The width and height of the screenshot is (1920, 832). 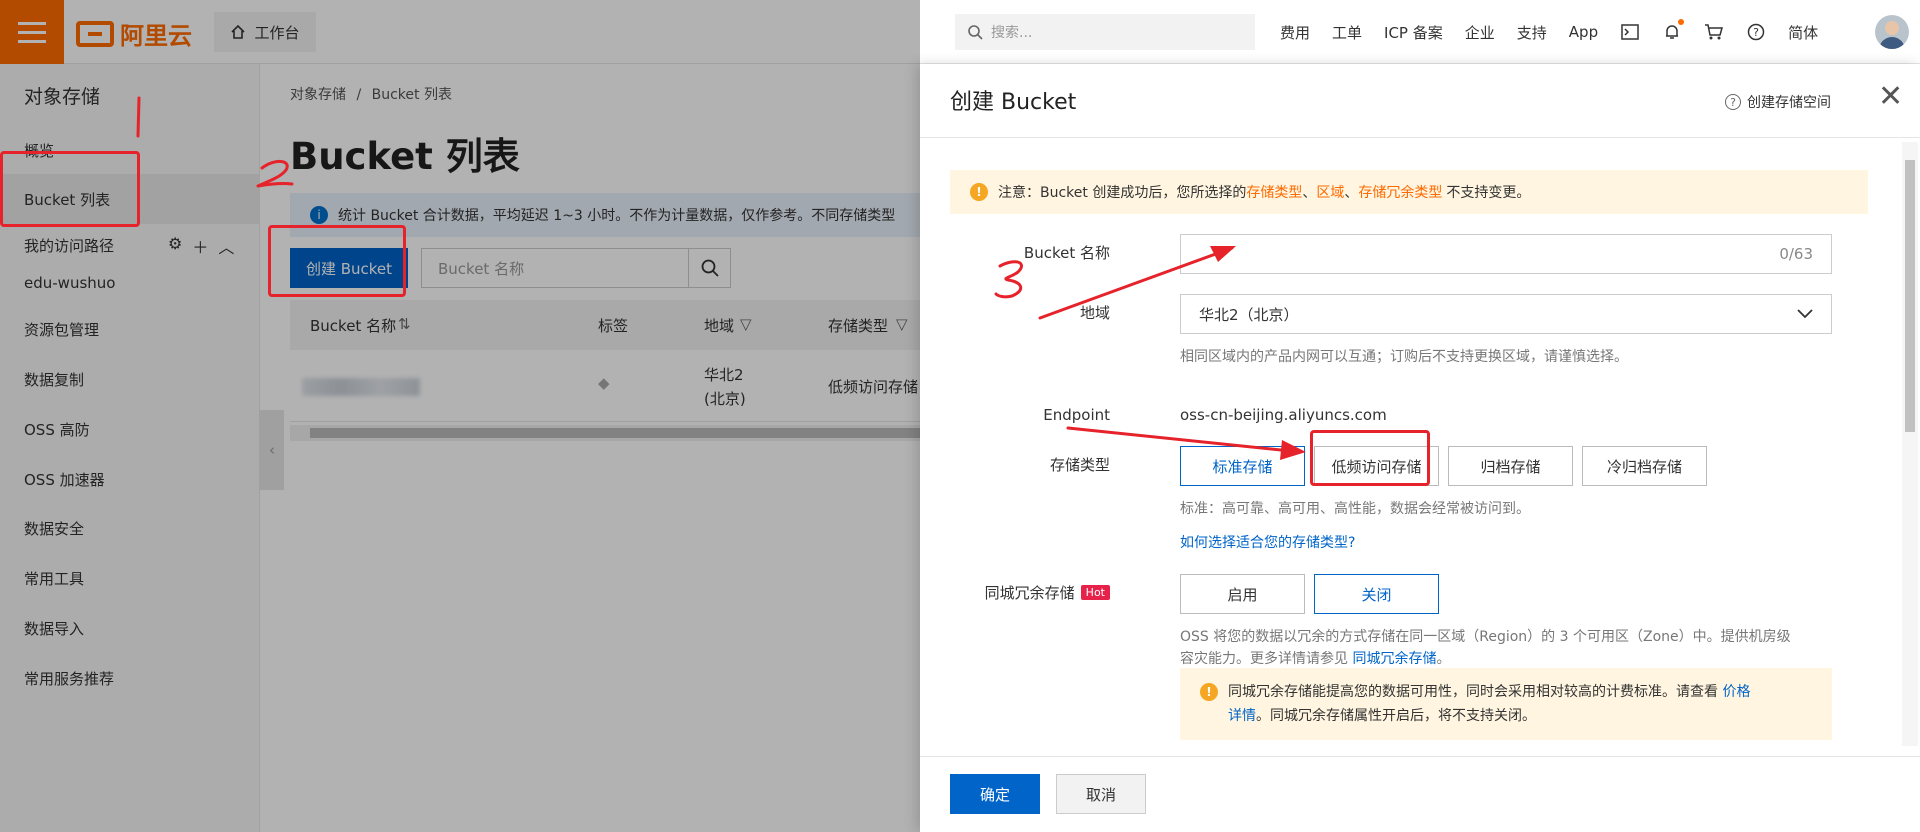 What do you see at coordinates (1404, 357) in the screenshot?
I see `region-hint: 相同区域内的产品内网可以互通；订购后不支持更换区域，请谨慎选择。` at bounding box center [1404, 357].